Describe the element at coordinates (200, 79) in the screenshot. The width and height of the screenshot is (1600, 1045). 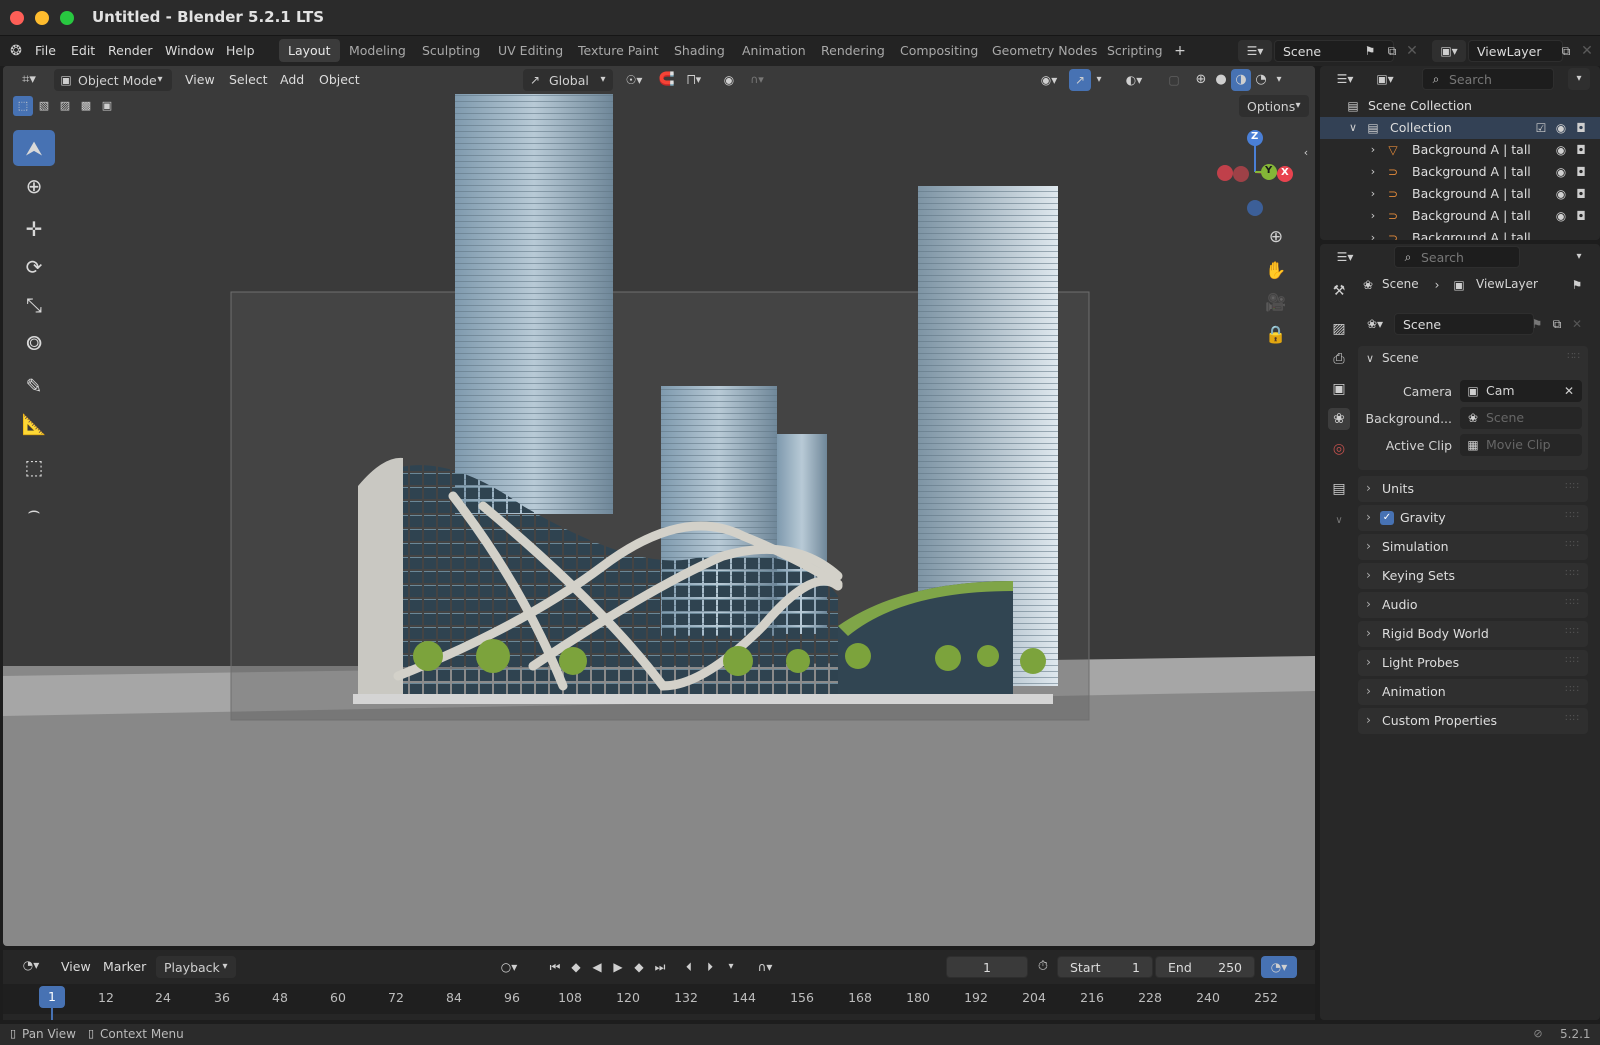
I see `viewport-menu-view: View` at that location.